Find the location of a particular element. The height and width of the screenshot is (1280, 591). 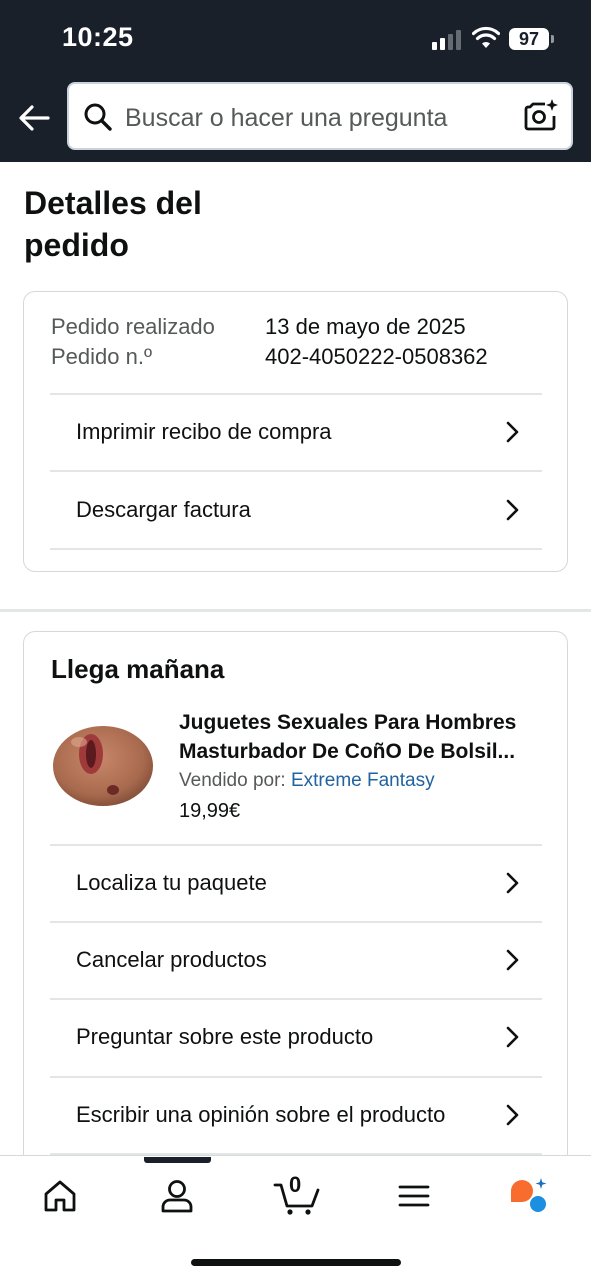

seller-info: Vendido por: Extreme Fantasy is located at coordinates (307, 781).